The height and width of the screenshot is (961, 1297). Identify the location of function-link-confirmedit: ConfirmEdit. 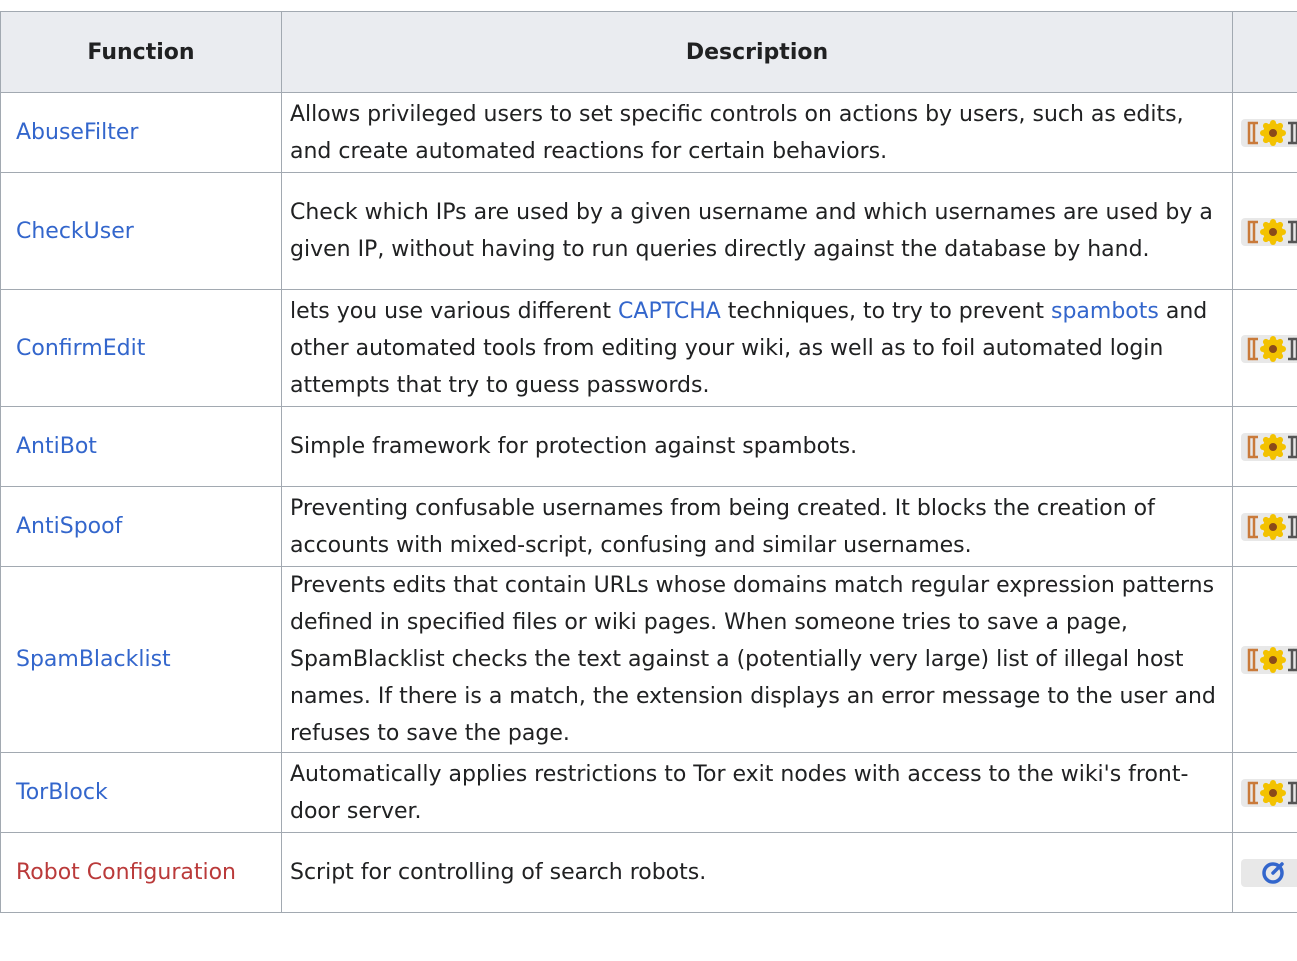
(80, 348).